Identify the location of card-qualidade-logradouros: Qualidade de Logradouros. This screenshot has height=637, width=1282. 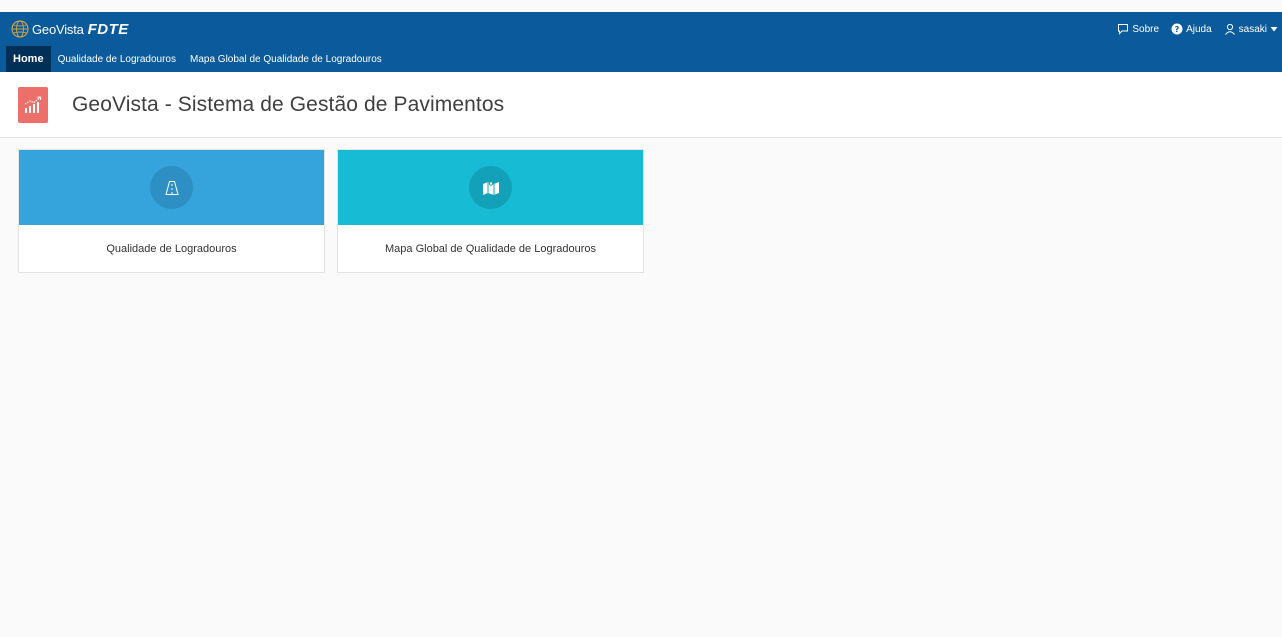
(171, 211).